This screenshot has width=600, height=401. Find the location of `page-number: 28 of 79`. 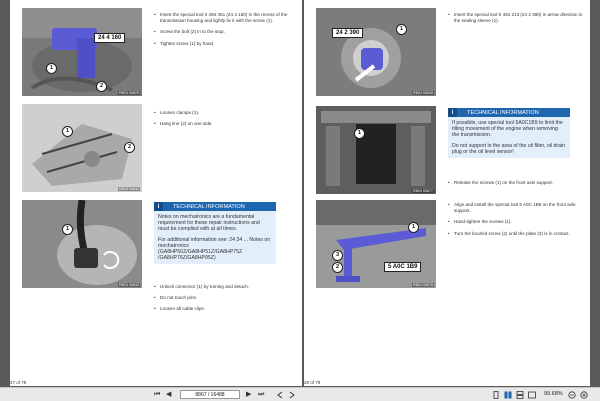

page-number: 28 of 79 is located at coordinates (312, 382).